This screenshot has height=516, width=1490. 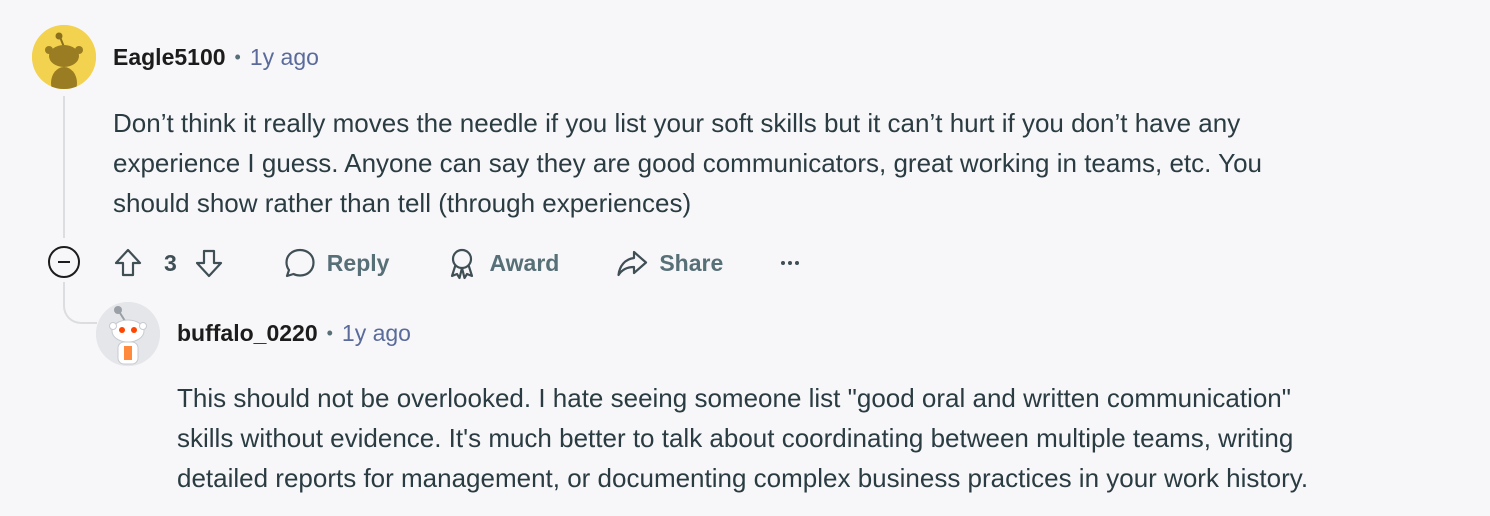 I want to click on reply-label: Reply, so click(x=358, y=262).